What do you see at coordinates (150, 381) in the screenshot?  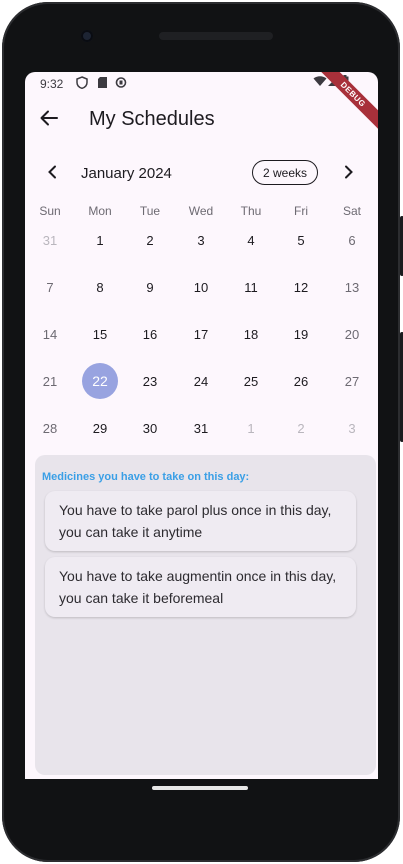 I see `calendar-day: 23` at bounding box center [150, 381].